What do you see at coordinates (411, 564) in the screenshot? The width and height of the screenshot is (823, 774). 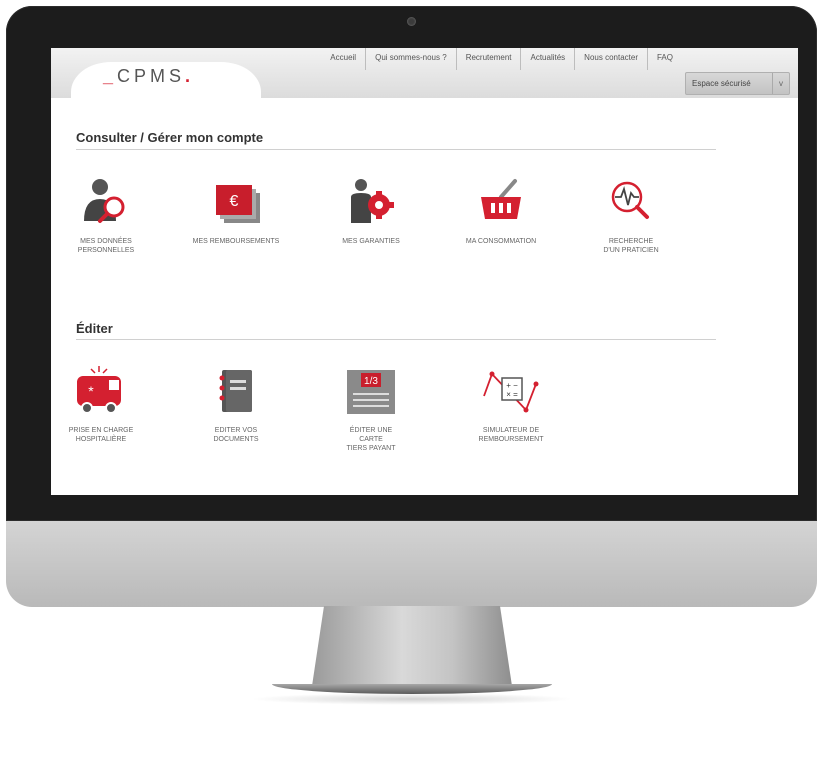 I see `monitor-chin` at bounding box center [411, 564].